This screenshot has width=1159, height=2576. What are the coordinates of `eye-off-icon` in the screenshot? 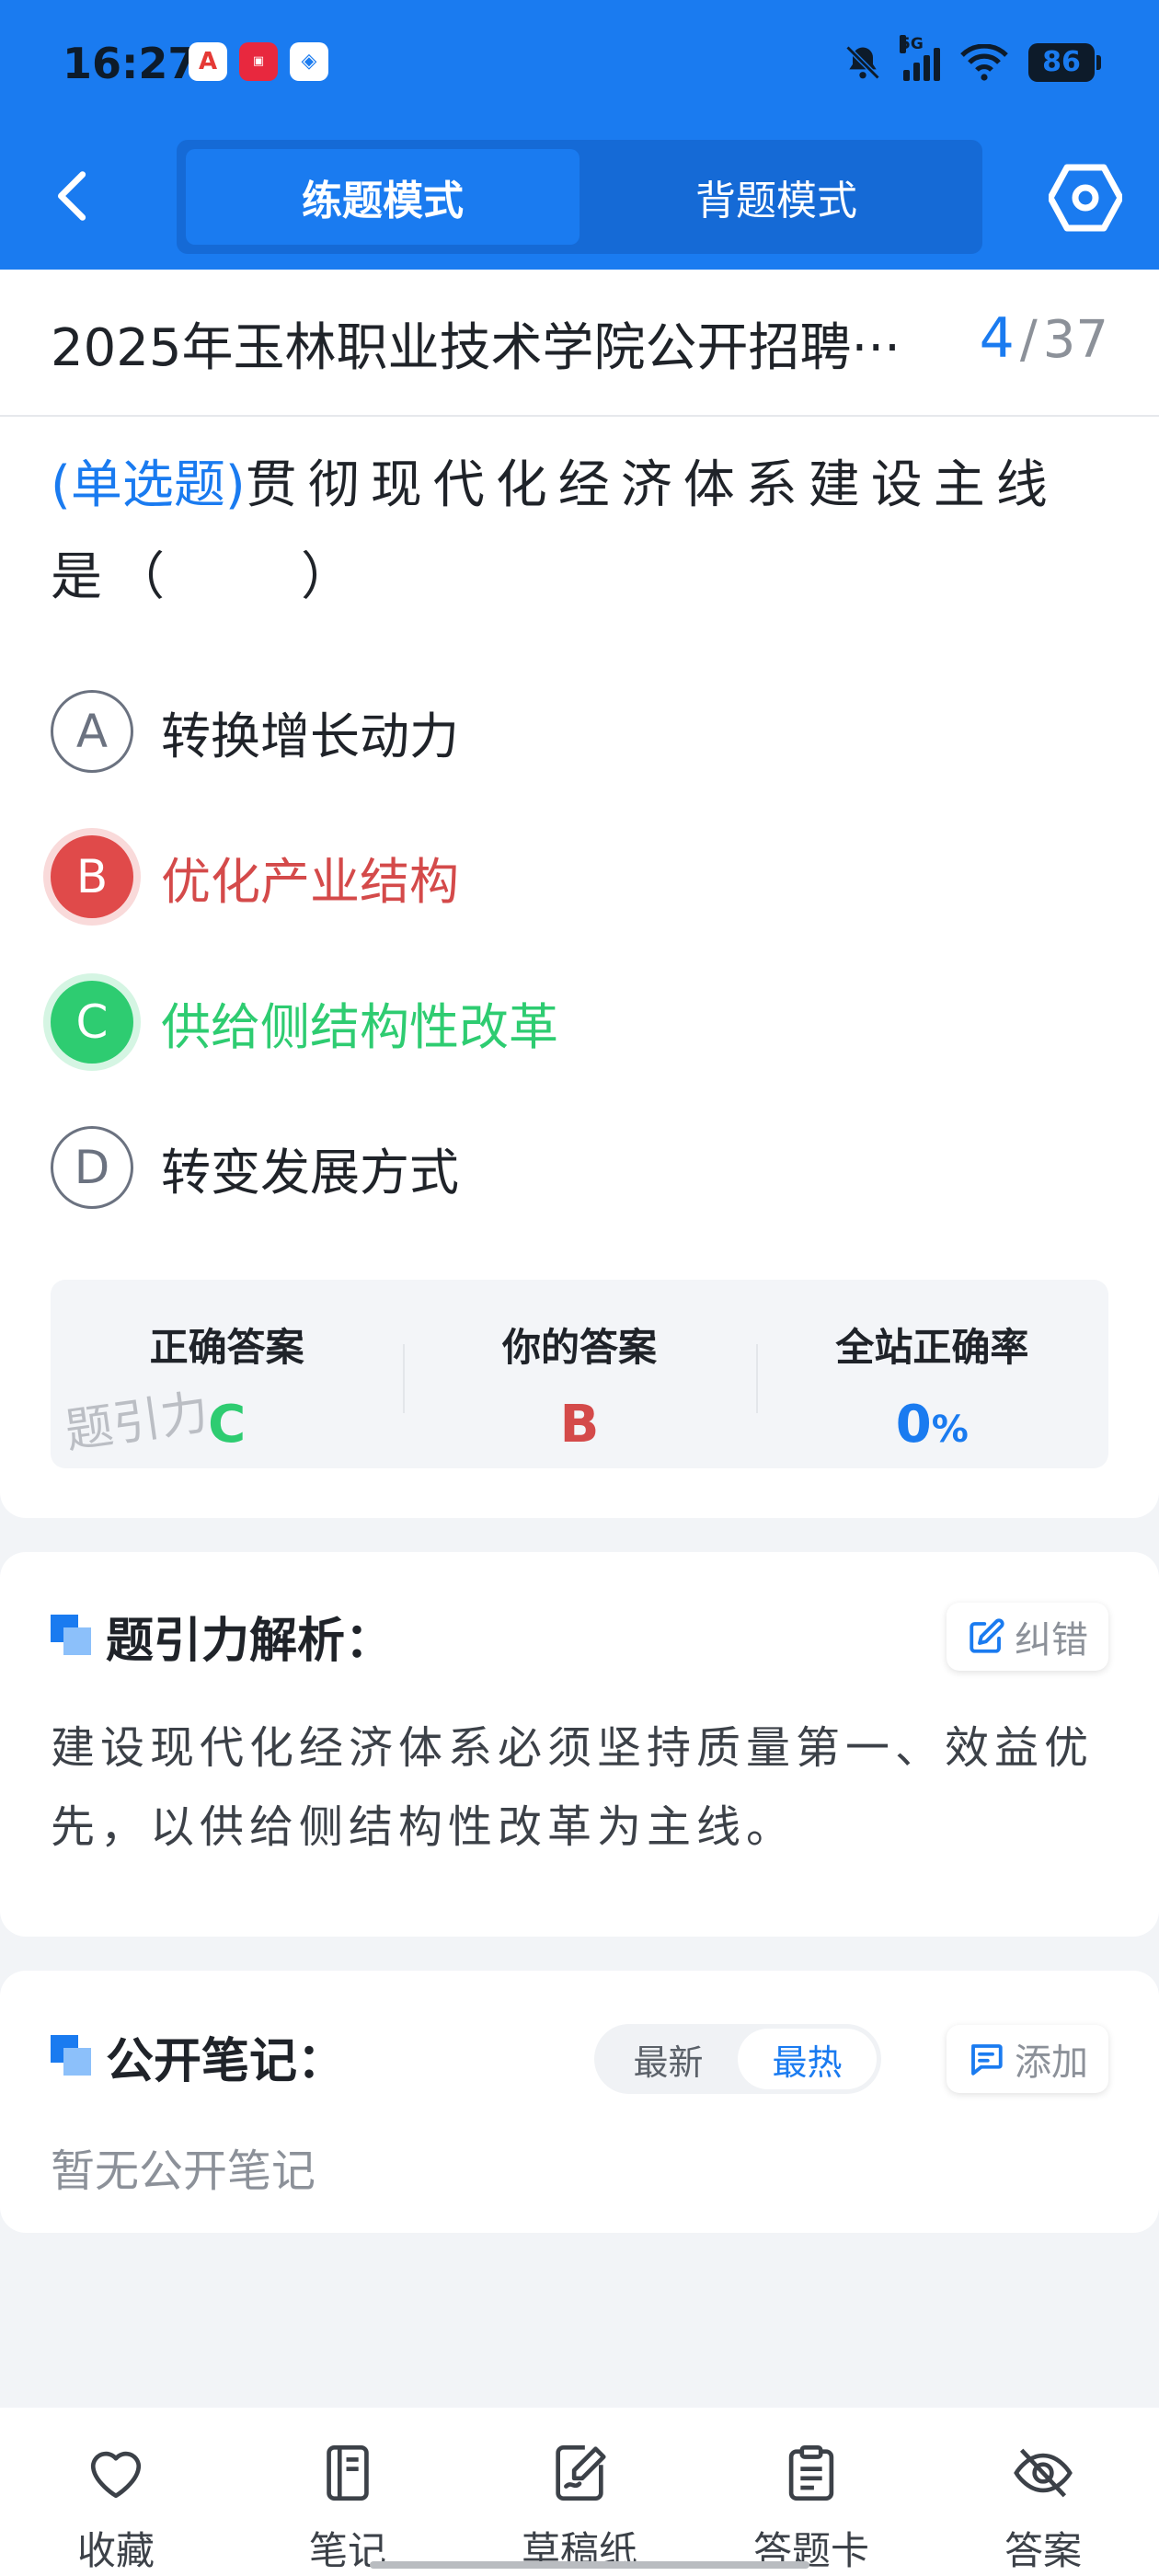 It's located at (1043, 2473).